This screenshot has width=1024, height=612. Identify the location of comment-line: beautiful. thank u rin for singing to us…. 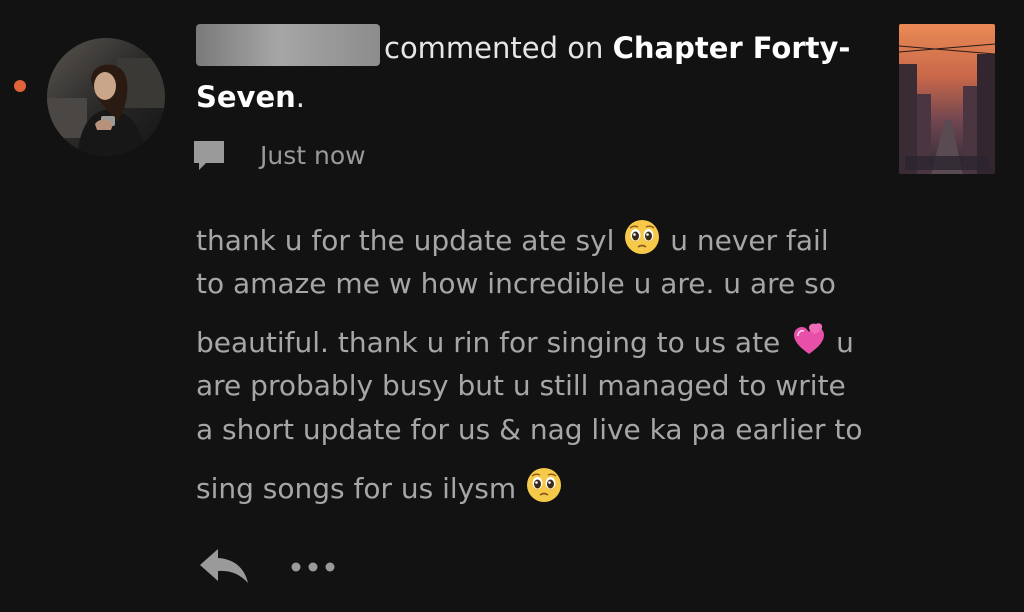
(541, 342).